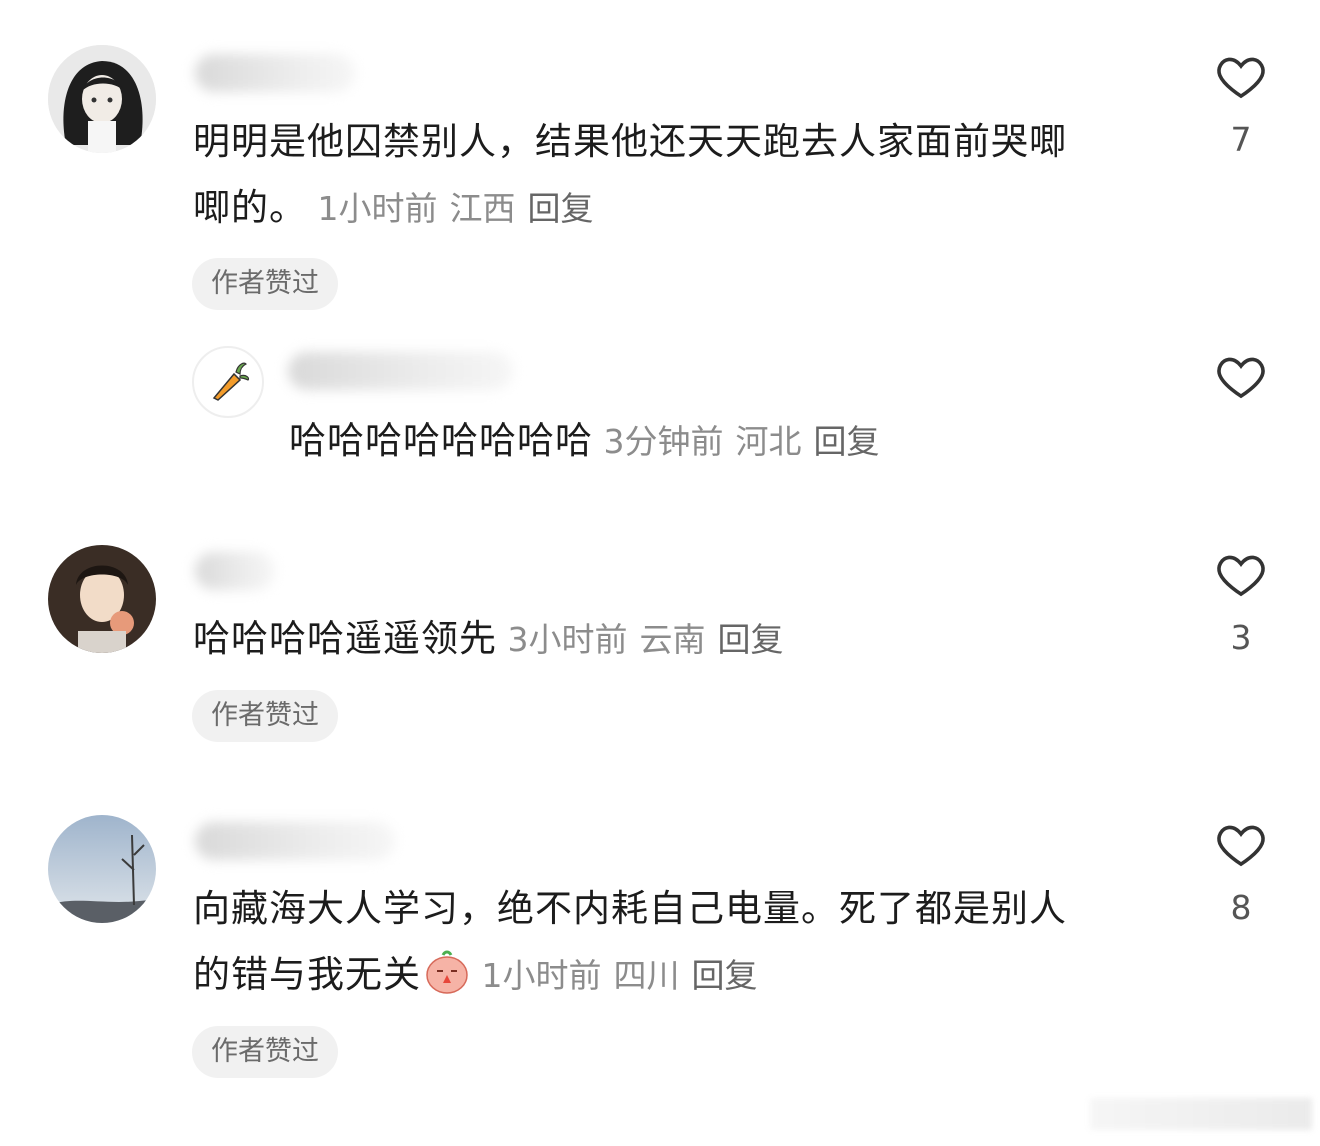  I want to click on carrot-icon, so click(231, 381).